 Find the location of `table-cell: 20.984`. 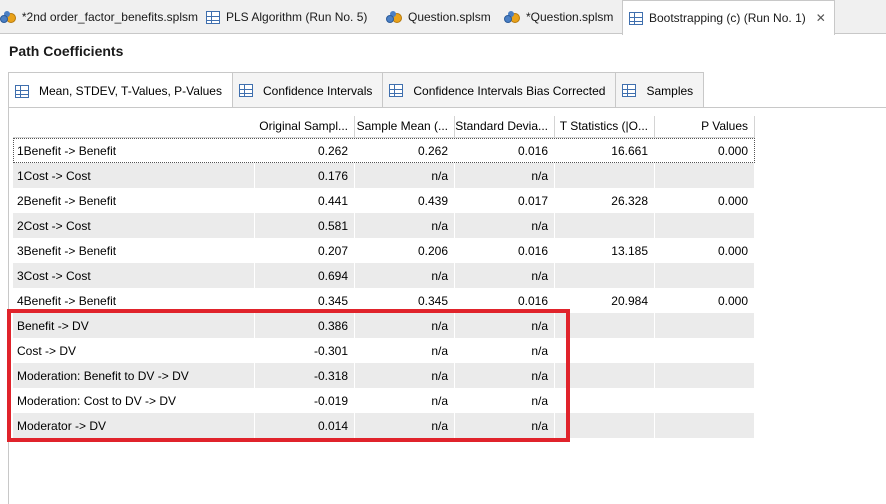

table-cell: 20.984 is located at coordinates (605, 300).